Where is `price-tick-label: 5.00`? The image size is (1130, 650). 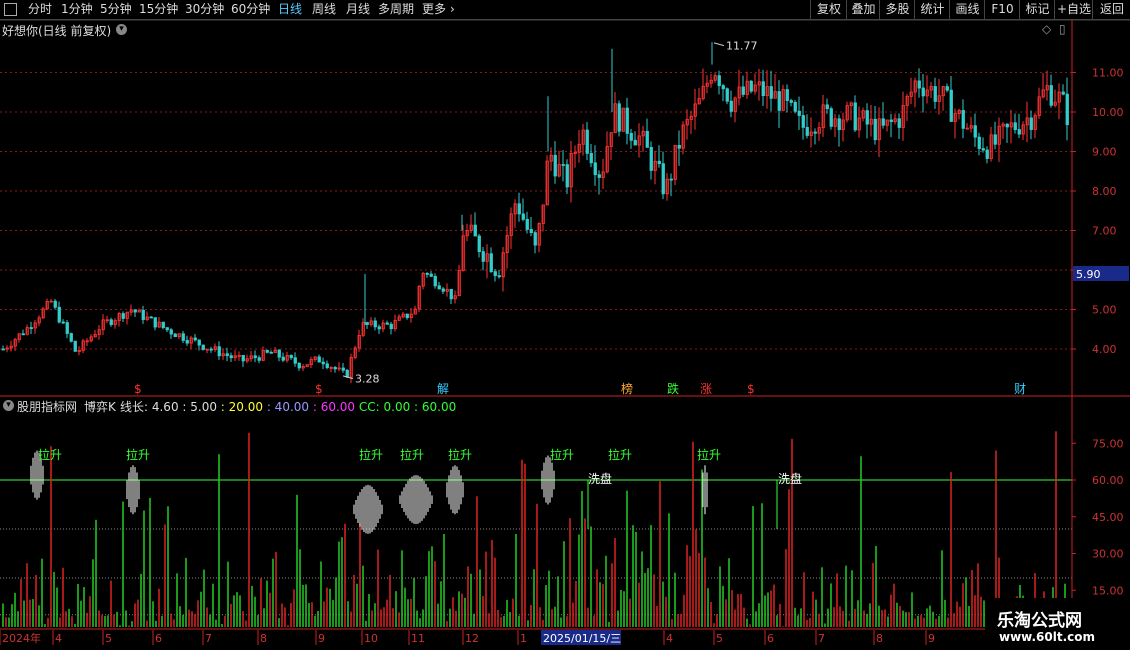 price-tick-label: 5.00 is located at coordinates (1104, 310).